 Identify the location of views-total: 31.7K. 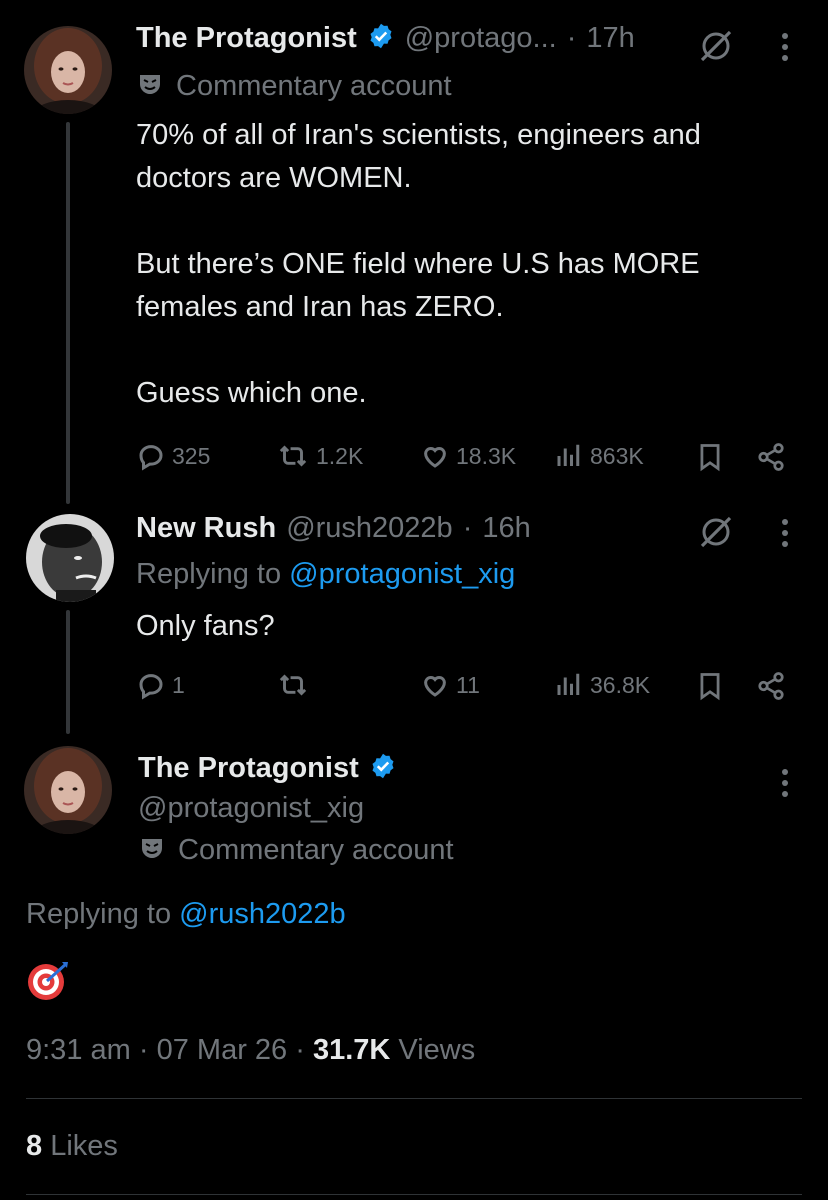
(351, 1050).